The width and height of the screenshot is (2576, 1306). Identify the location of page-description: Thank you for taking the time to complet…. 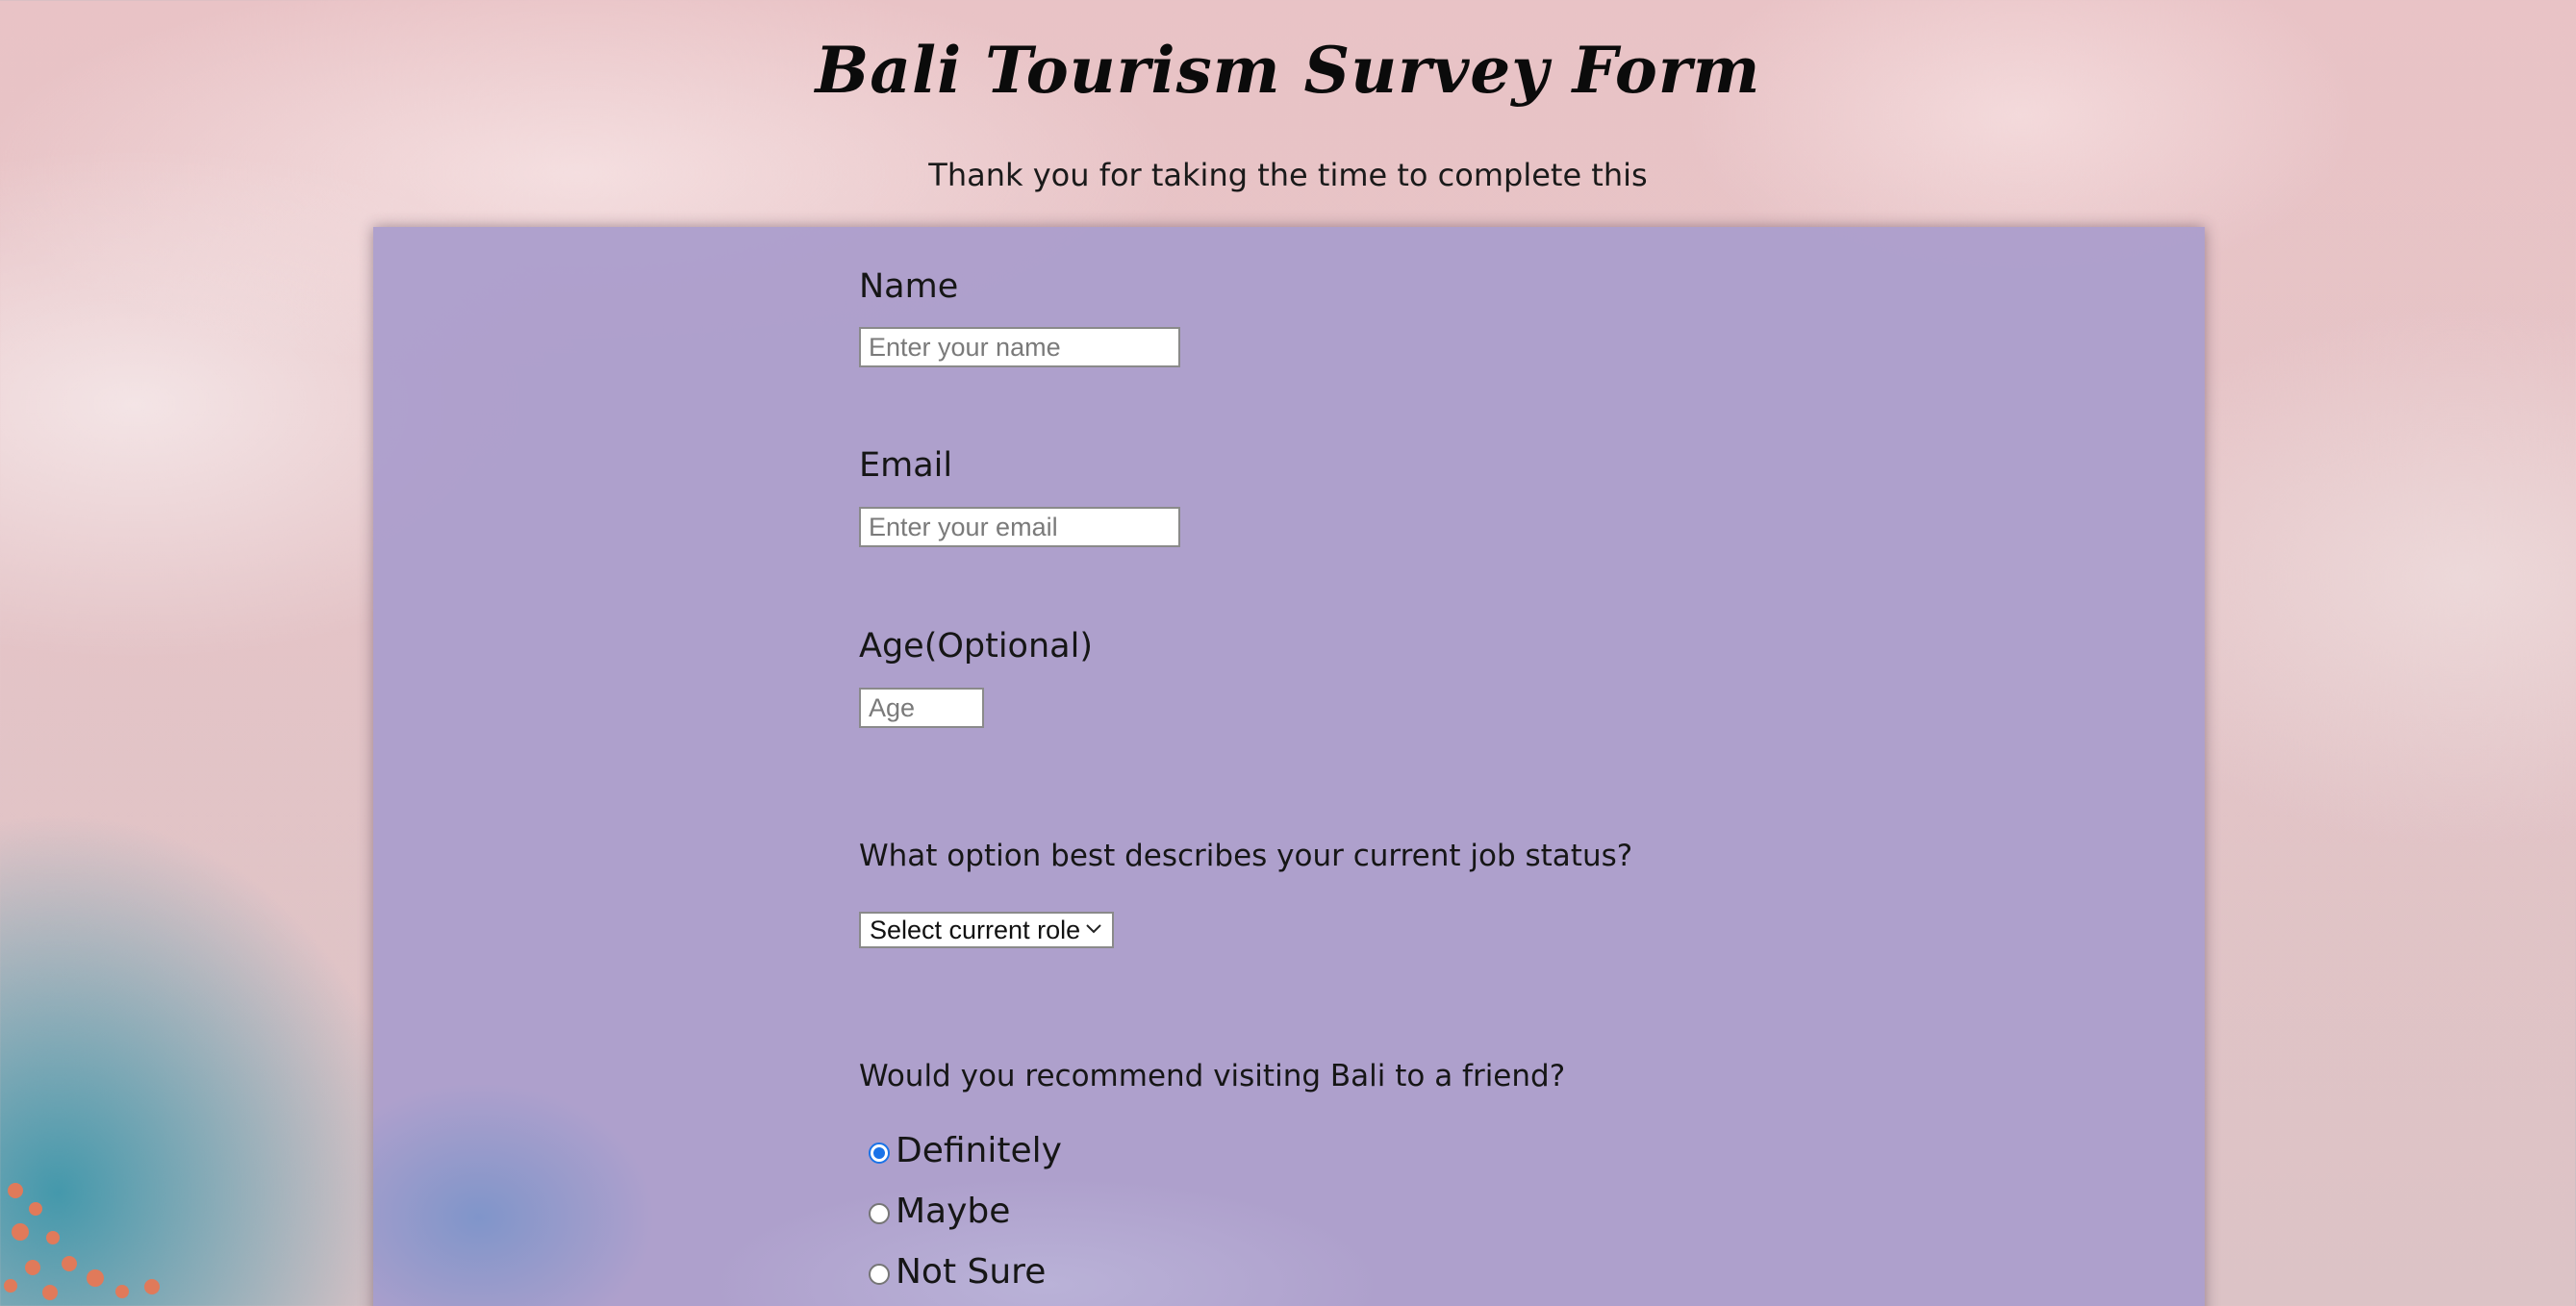
(1288, 175).